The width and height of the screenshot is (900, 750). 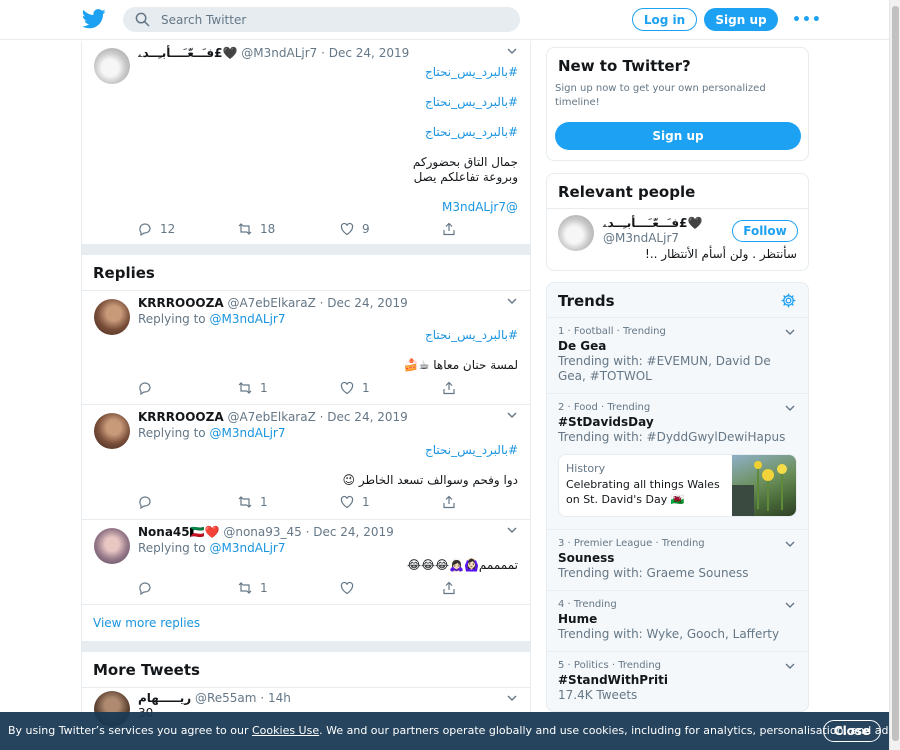 What do you see at coordinates (226, 698) in the screenshot?
I see `author-handle: @Re55am` at bounding box center [226, 698].